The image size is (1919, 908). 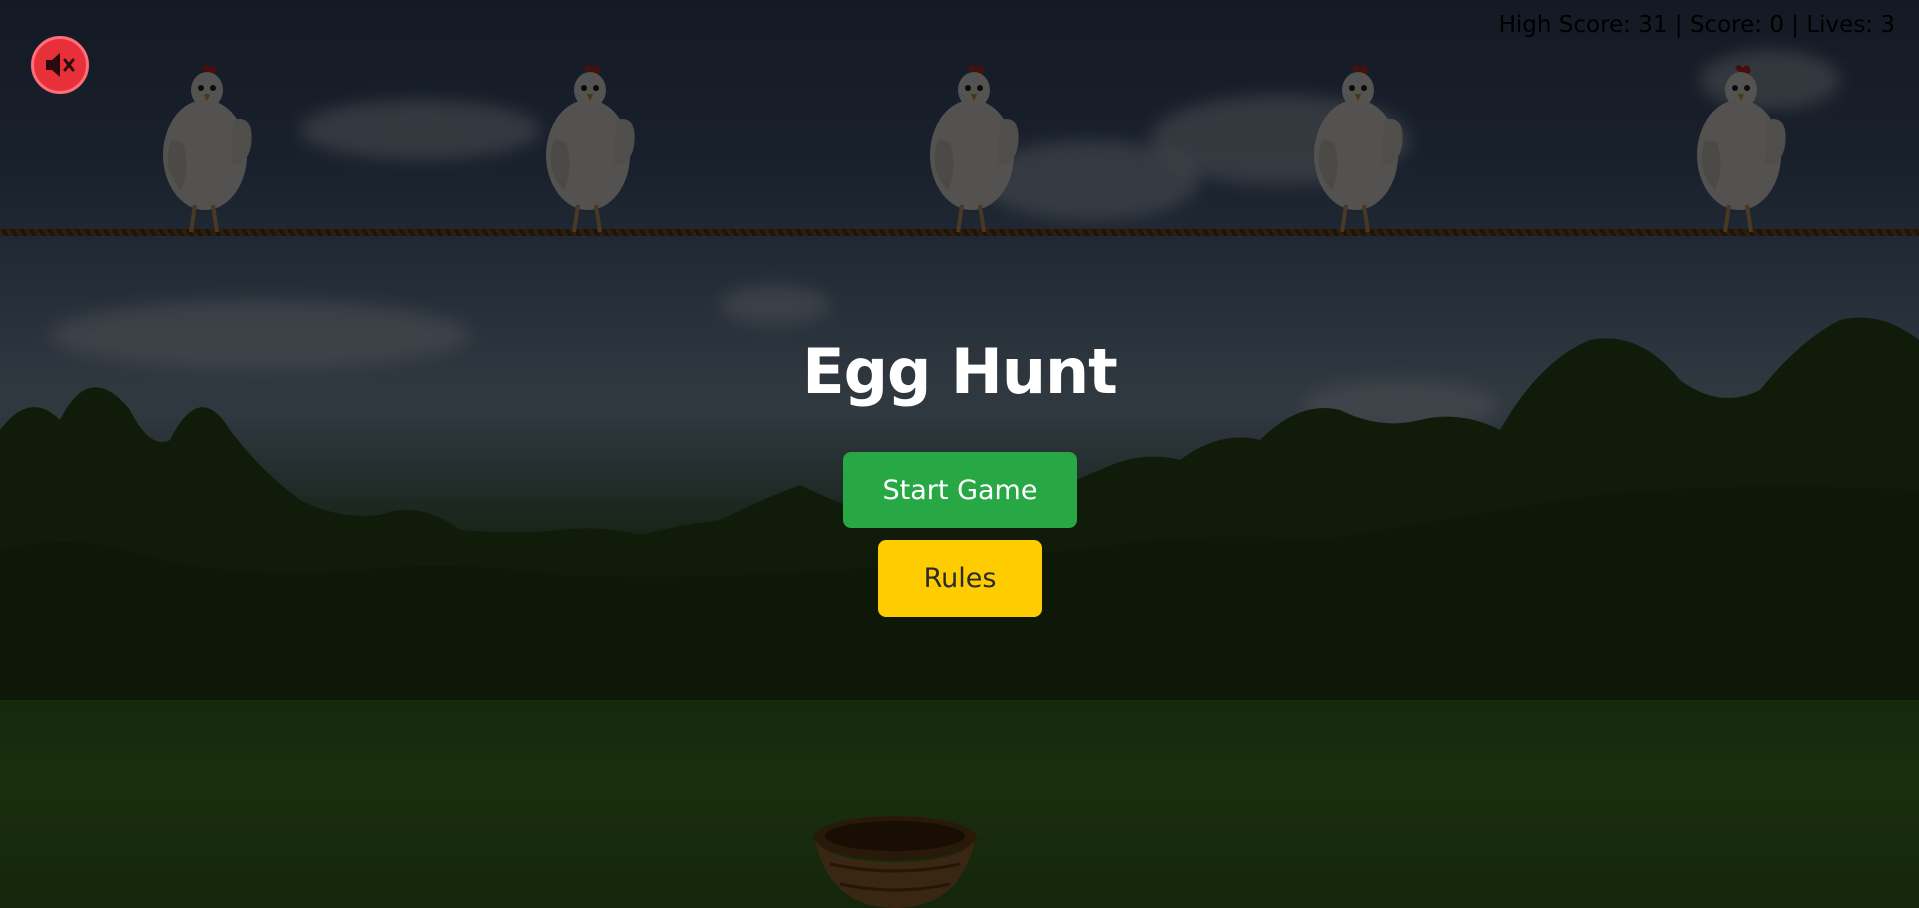 I want to click on score-display: High Score: 31 | Score: 0 | Lives: 3, so click(x=1696, y=25).